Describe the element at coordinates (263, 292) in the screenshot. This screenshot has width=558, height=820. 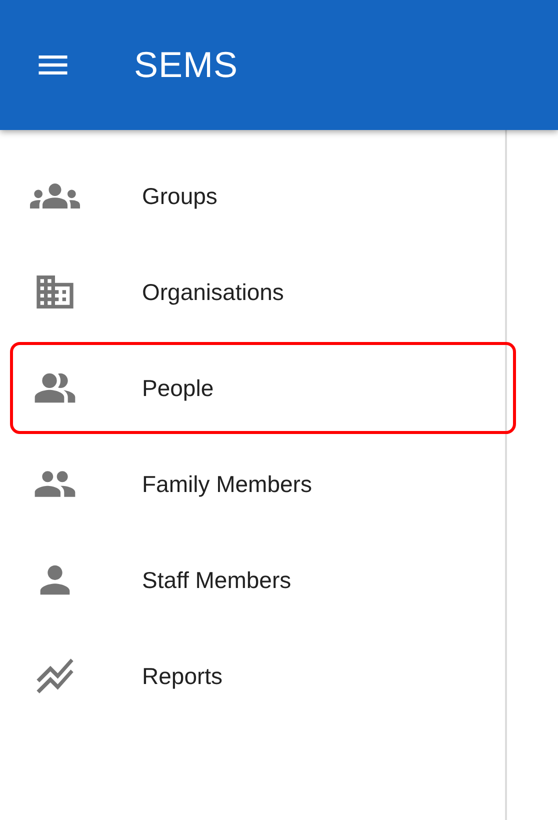
I see `sidebar-item: Organisations` at that location.